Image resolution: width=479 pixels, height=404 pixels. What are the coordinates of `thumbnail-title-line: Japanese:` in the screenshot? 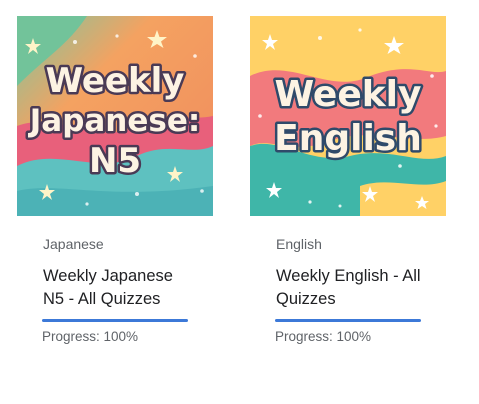 It's located at (114, 121).